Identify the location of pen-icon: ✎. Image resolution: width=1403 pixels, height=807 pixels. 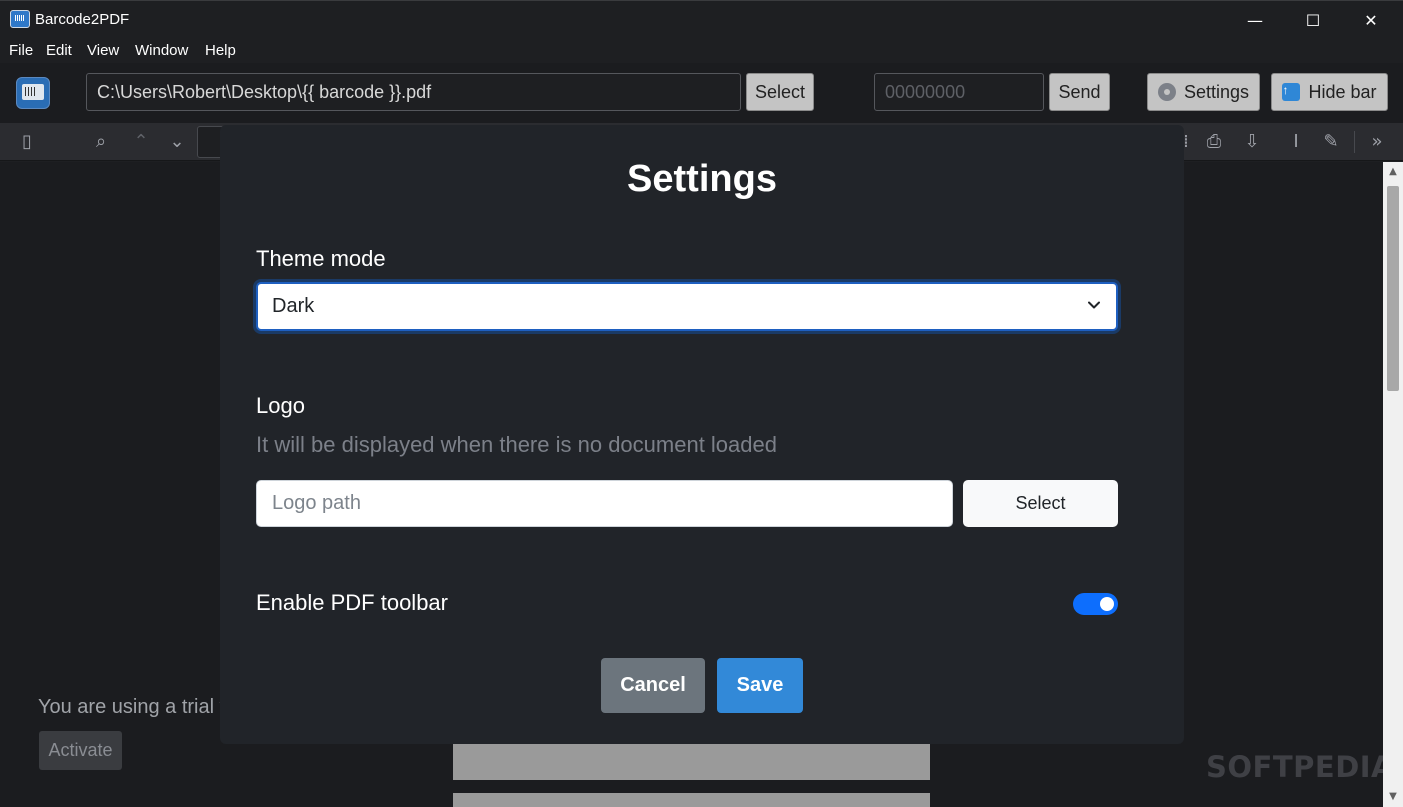
(1331, 142).